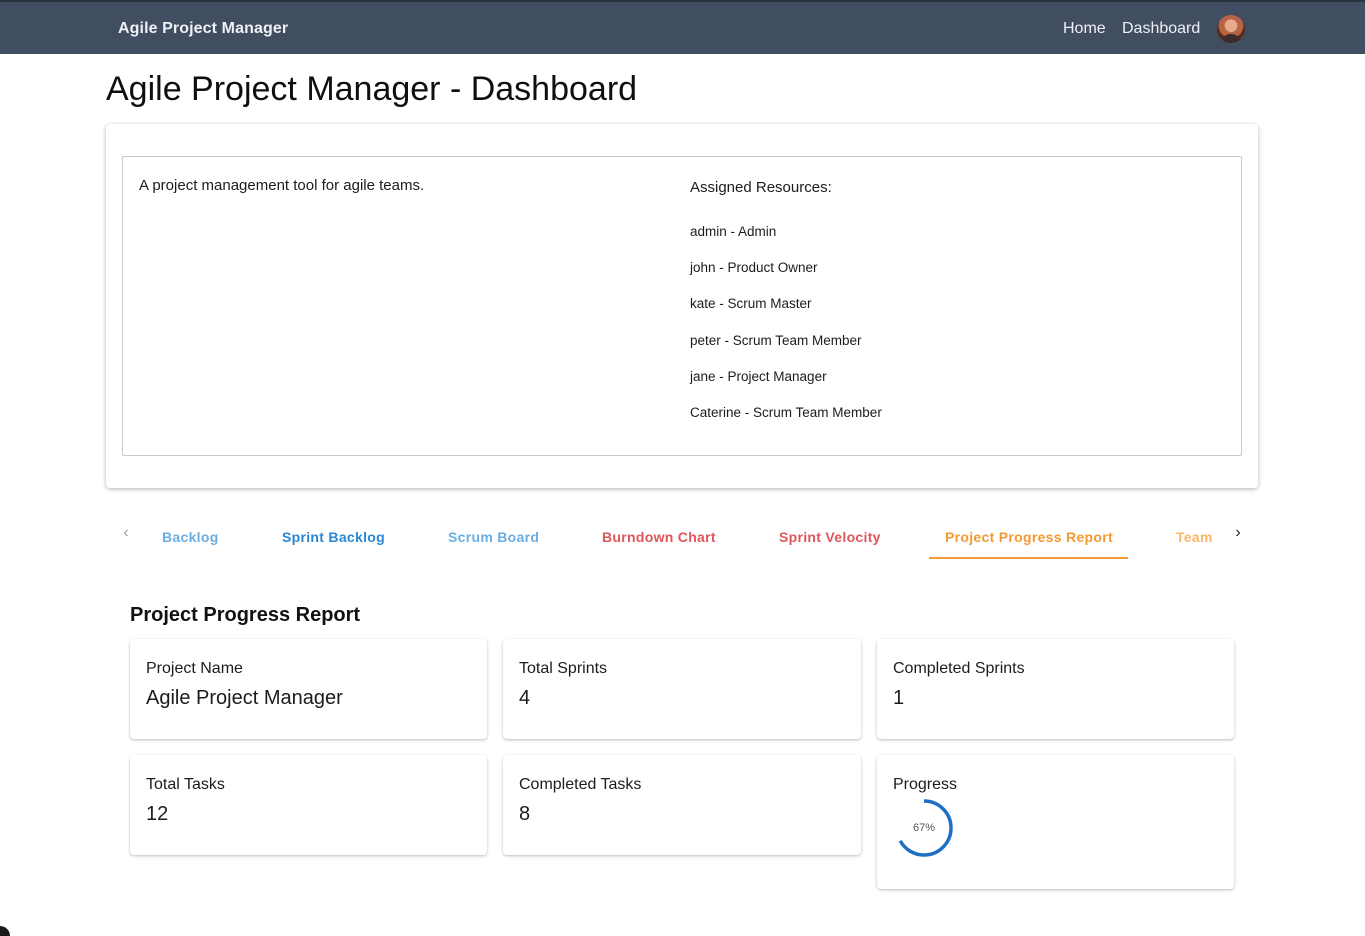 The image size is (1365, 936). I want to click on stat-label: Total Sprints, so click(563, 668).